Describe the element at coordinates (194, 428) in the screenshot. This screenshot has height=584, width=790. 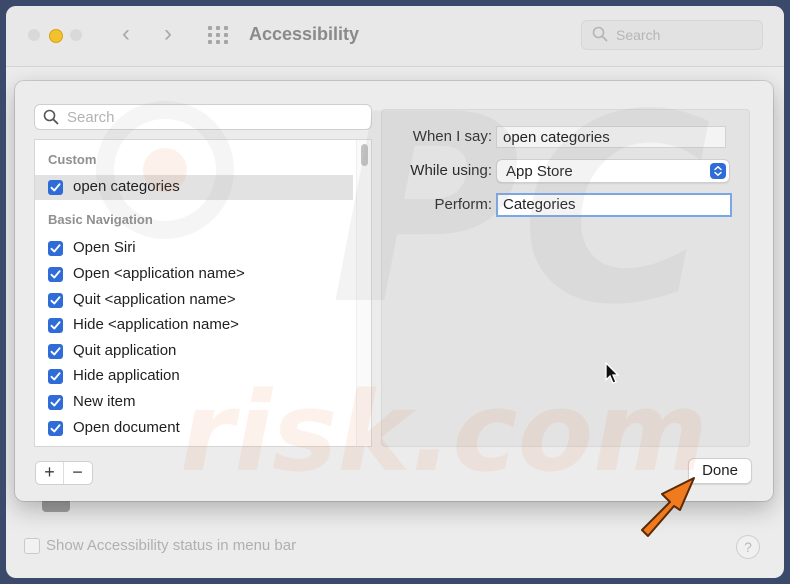
I see `list-item: Open document` at that location.